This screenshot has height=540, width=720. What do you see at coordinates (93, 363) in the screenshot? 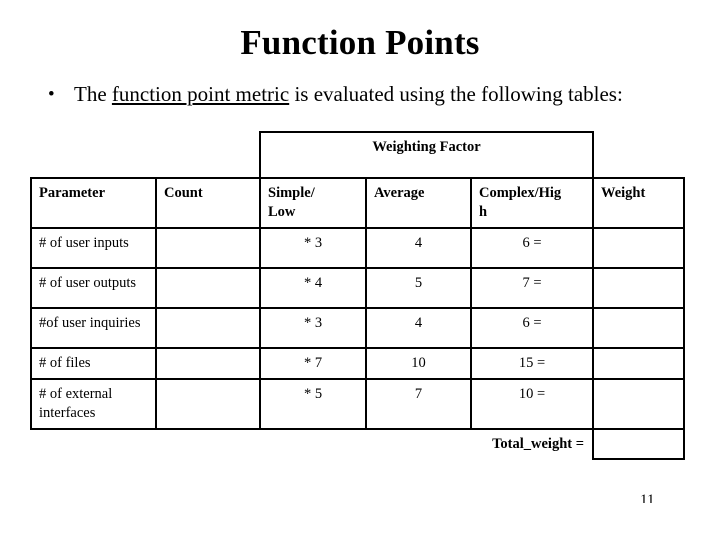
I see `cell-parameter: # of files` at bounding box center [93, 363].